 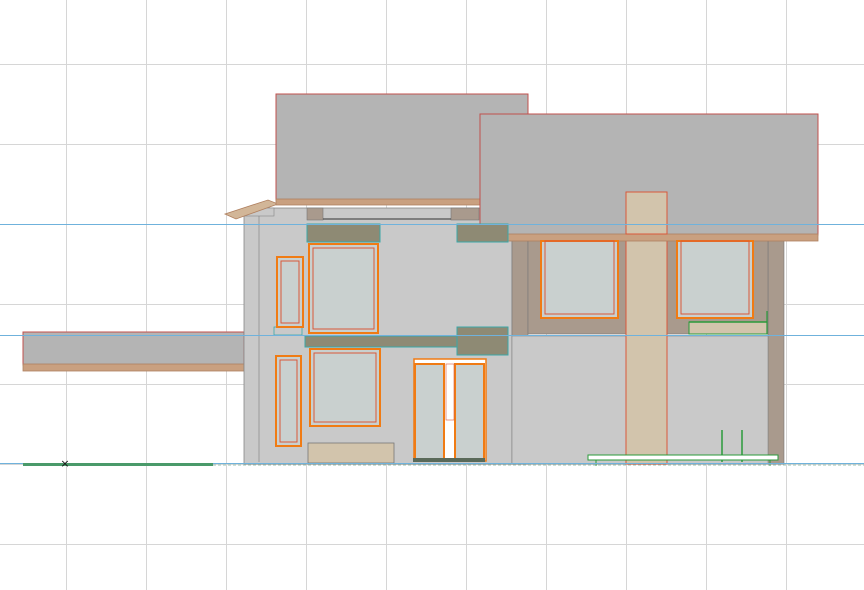 What do you see at coordinates (343, 288) in the screenshot?
I see `window-upper-large` at bounding box center [343, 288].